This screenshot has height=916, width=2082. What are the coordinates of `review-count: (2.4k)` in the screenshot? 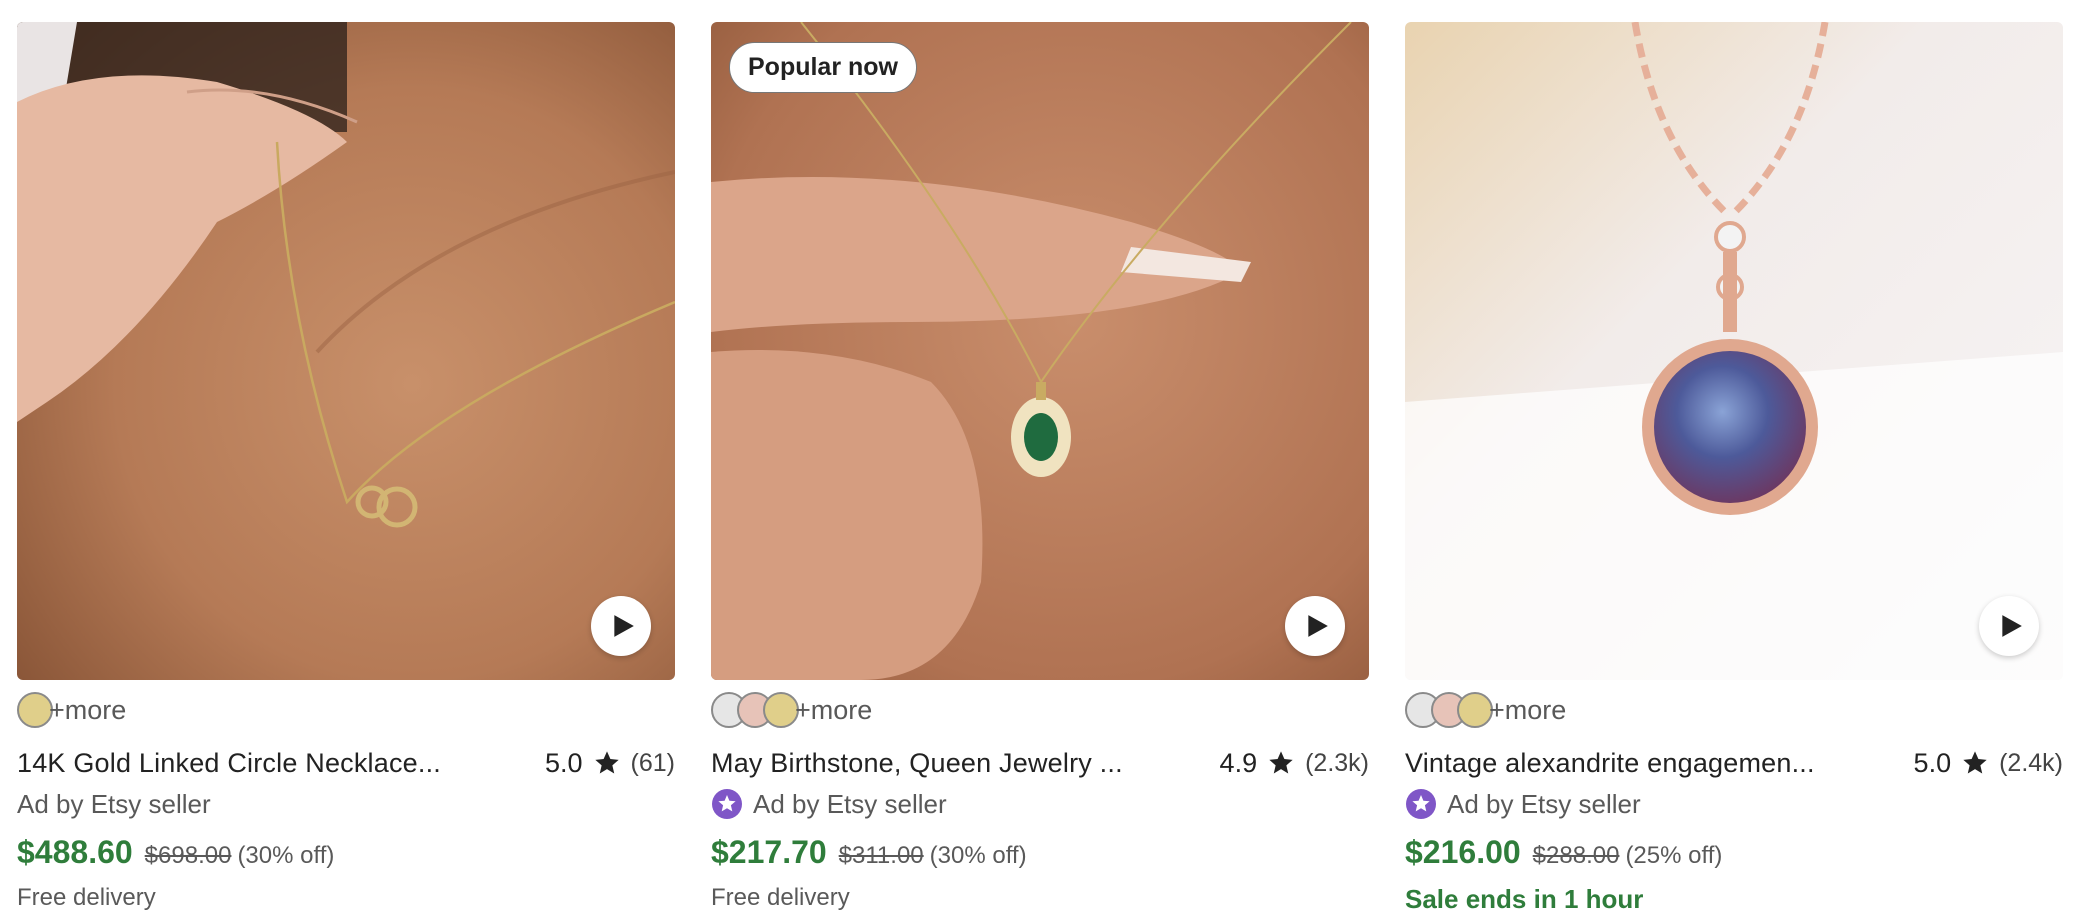 It's located at (2031, 762).